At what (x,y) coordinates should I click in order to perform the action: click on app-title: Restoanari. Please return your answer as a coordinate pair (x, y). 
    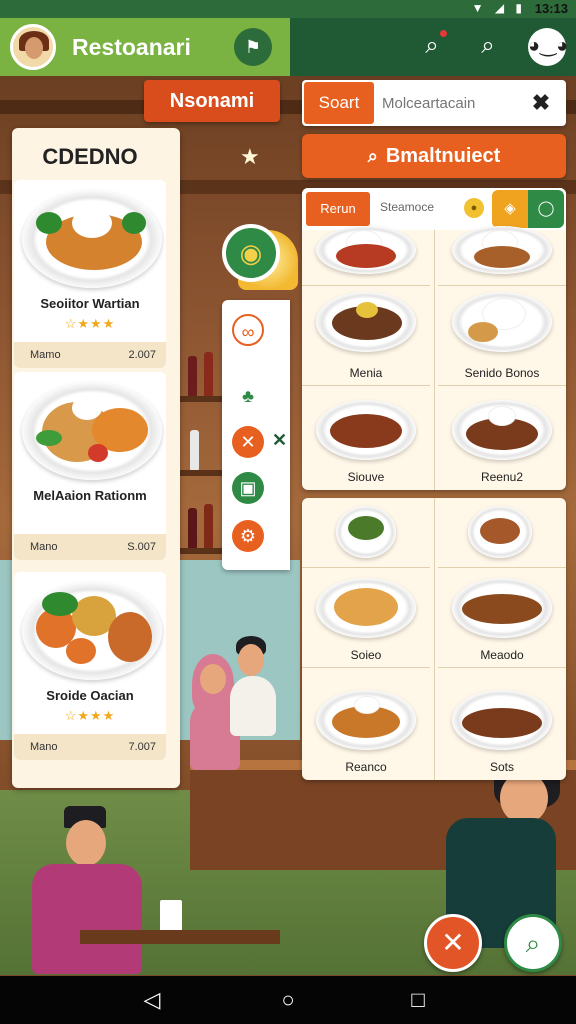
    Looking at the image, I should click on (131, 47).